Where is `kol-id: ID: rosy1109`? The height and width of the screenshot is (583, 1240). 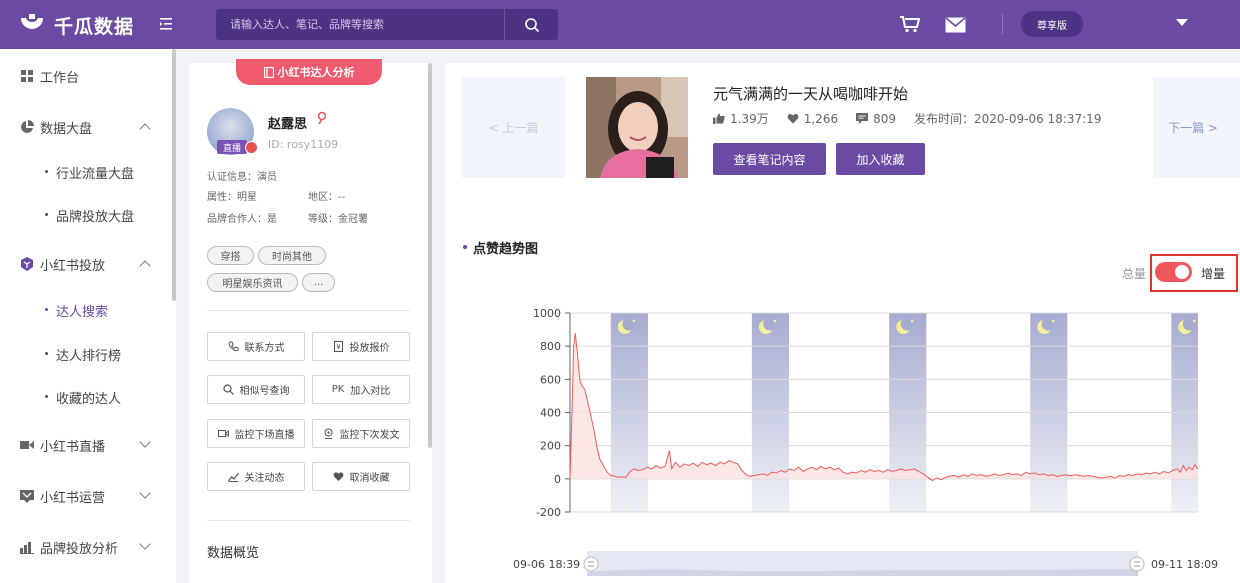 kol-id: ID: rosy1109 is located at coordinates (303, 144).